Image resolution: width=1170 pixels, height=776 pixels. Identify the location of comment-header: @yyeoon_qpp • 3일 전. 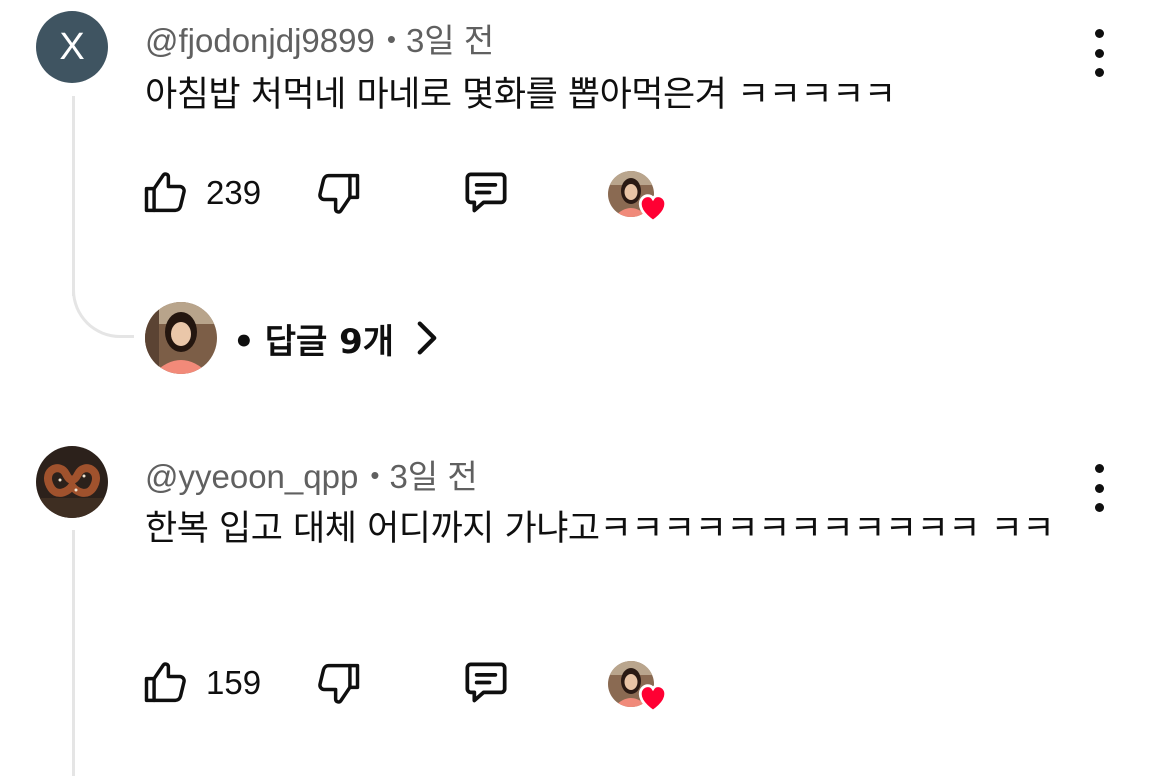
(311, 474).